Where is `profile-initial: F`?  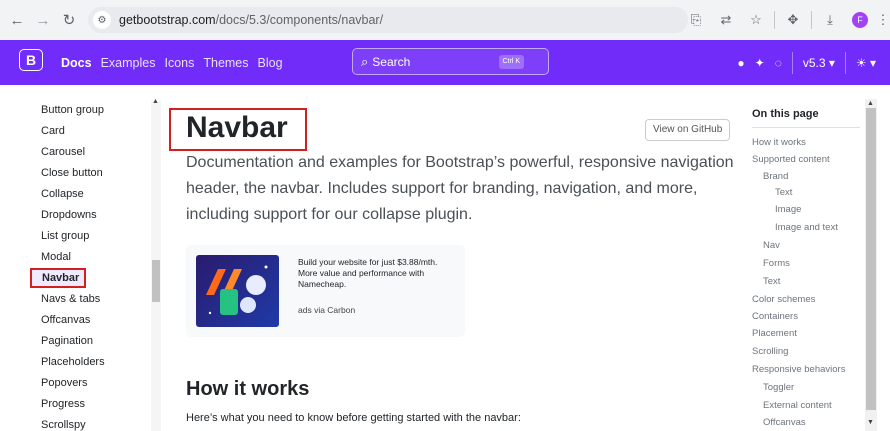 profile-initial: F is located at coordinates (860, 20).